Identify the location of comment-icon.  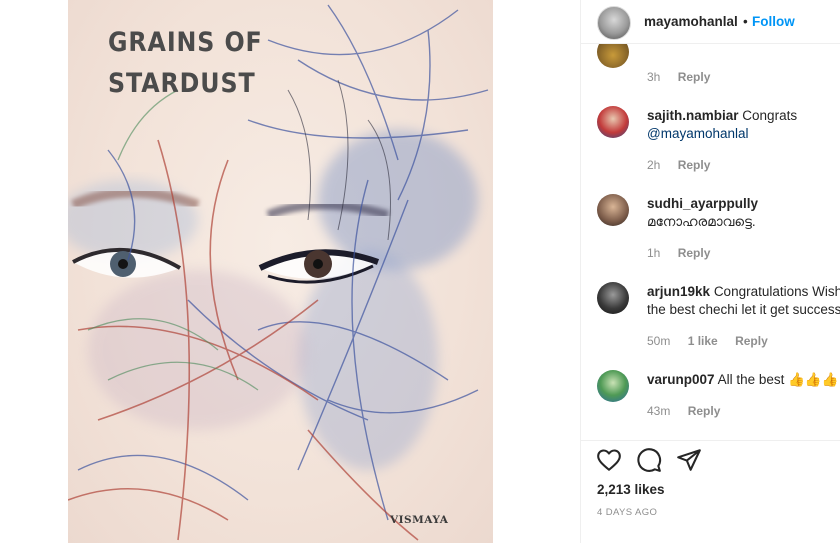
(649, 460).